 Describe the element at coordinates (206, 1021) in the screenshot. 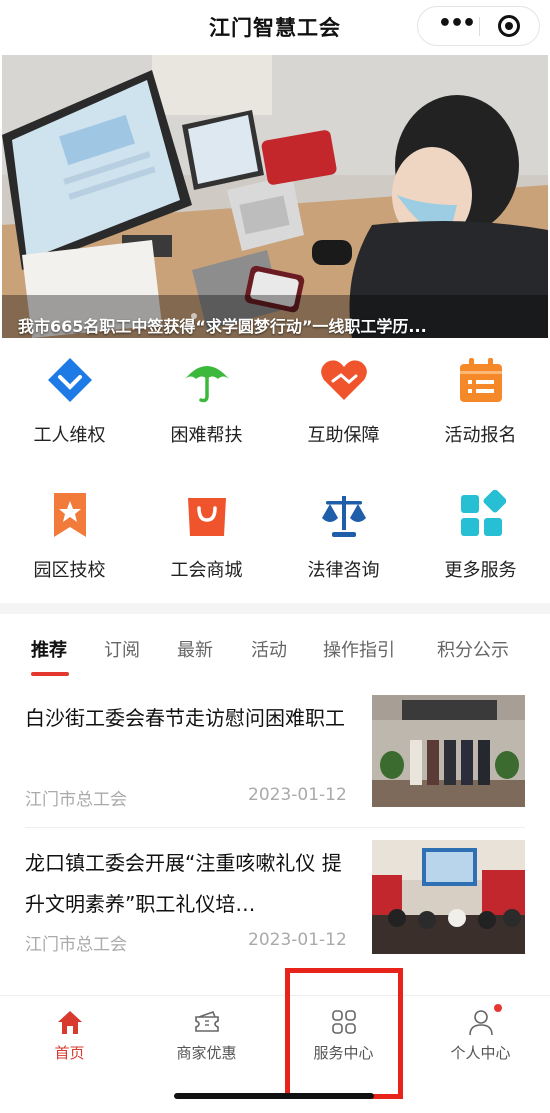

I see `coupon-icon` at that location.